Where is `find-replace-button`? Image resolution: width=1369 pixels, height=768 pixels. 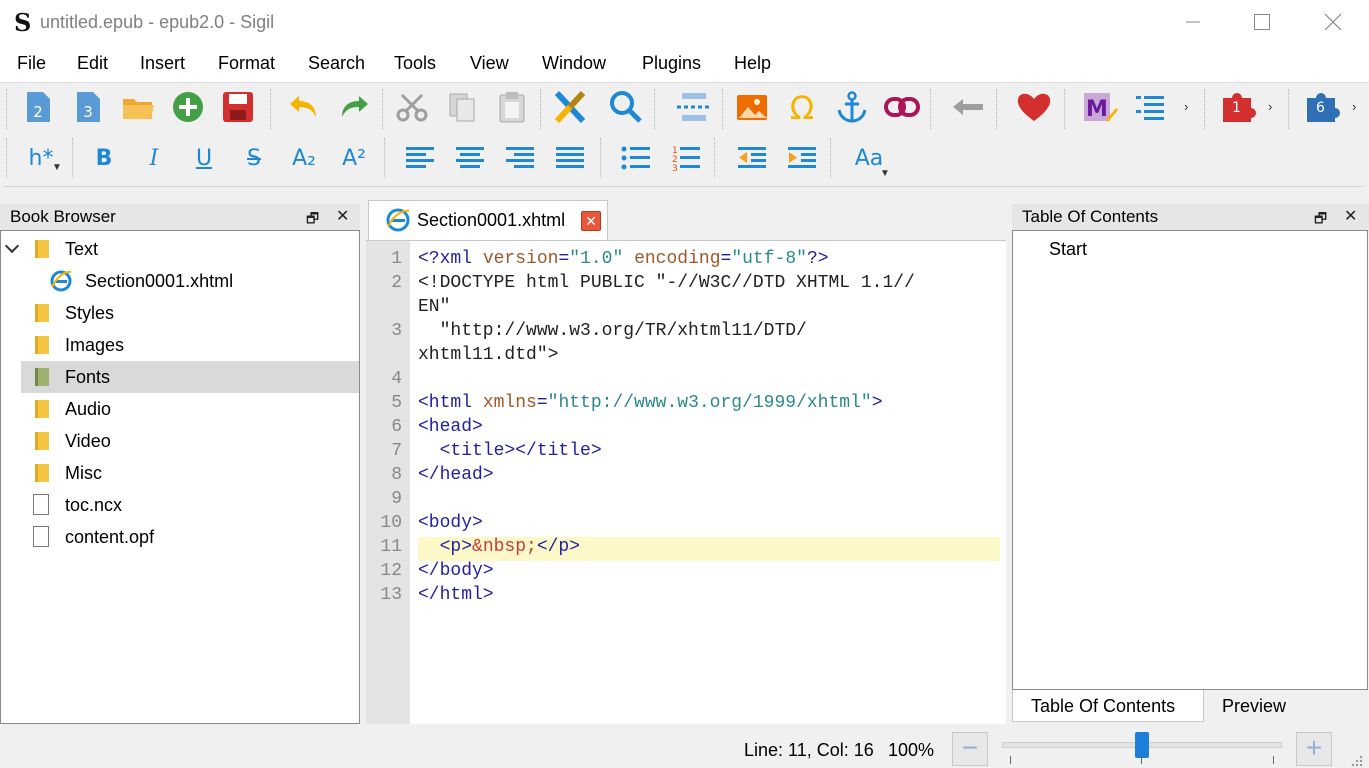
find-replace-button is located at coordinates (626, 107).